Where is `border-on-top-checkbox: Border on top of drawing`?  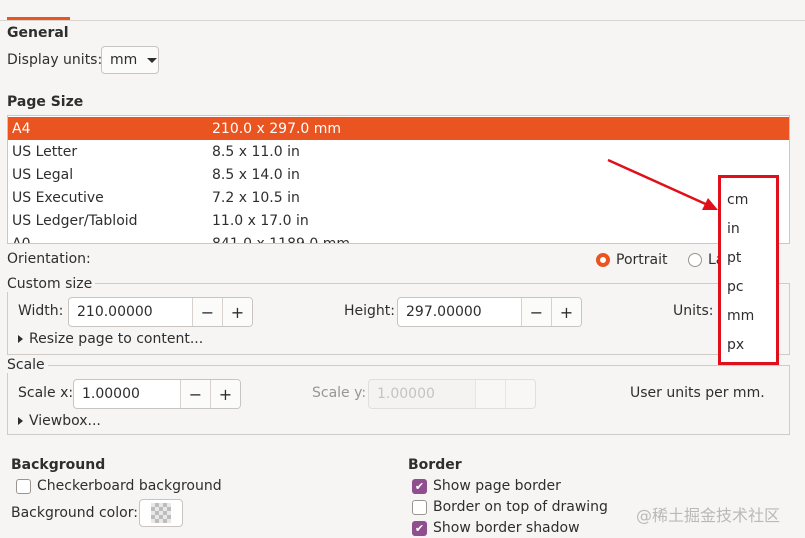
border-on-top-checkbox: Border on top of drawing is located at coordinates (510, 507).